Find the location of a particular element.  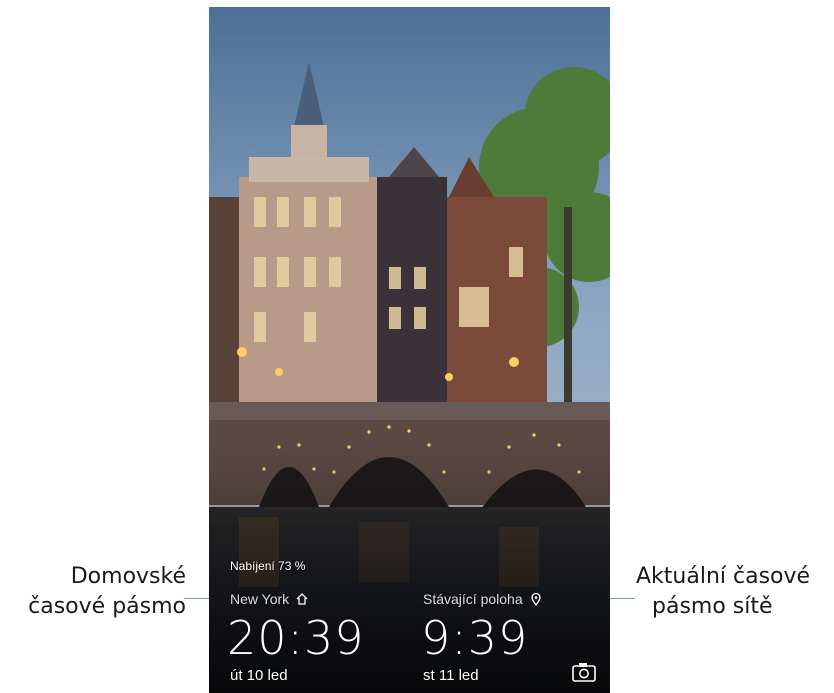

home-city-label: New York is located at coordinates (260, 599).